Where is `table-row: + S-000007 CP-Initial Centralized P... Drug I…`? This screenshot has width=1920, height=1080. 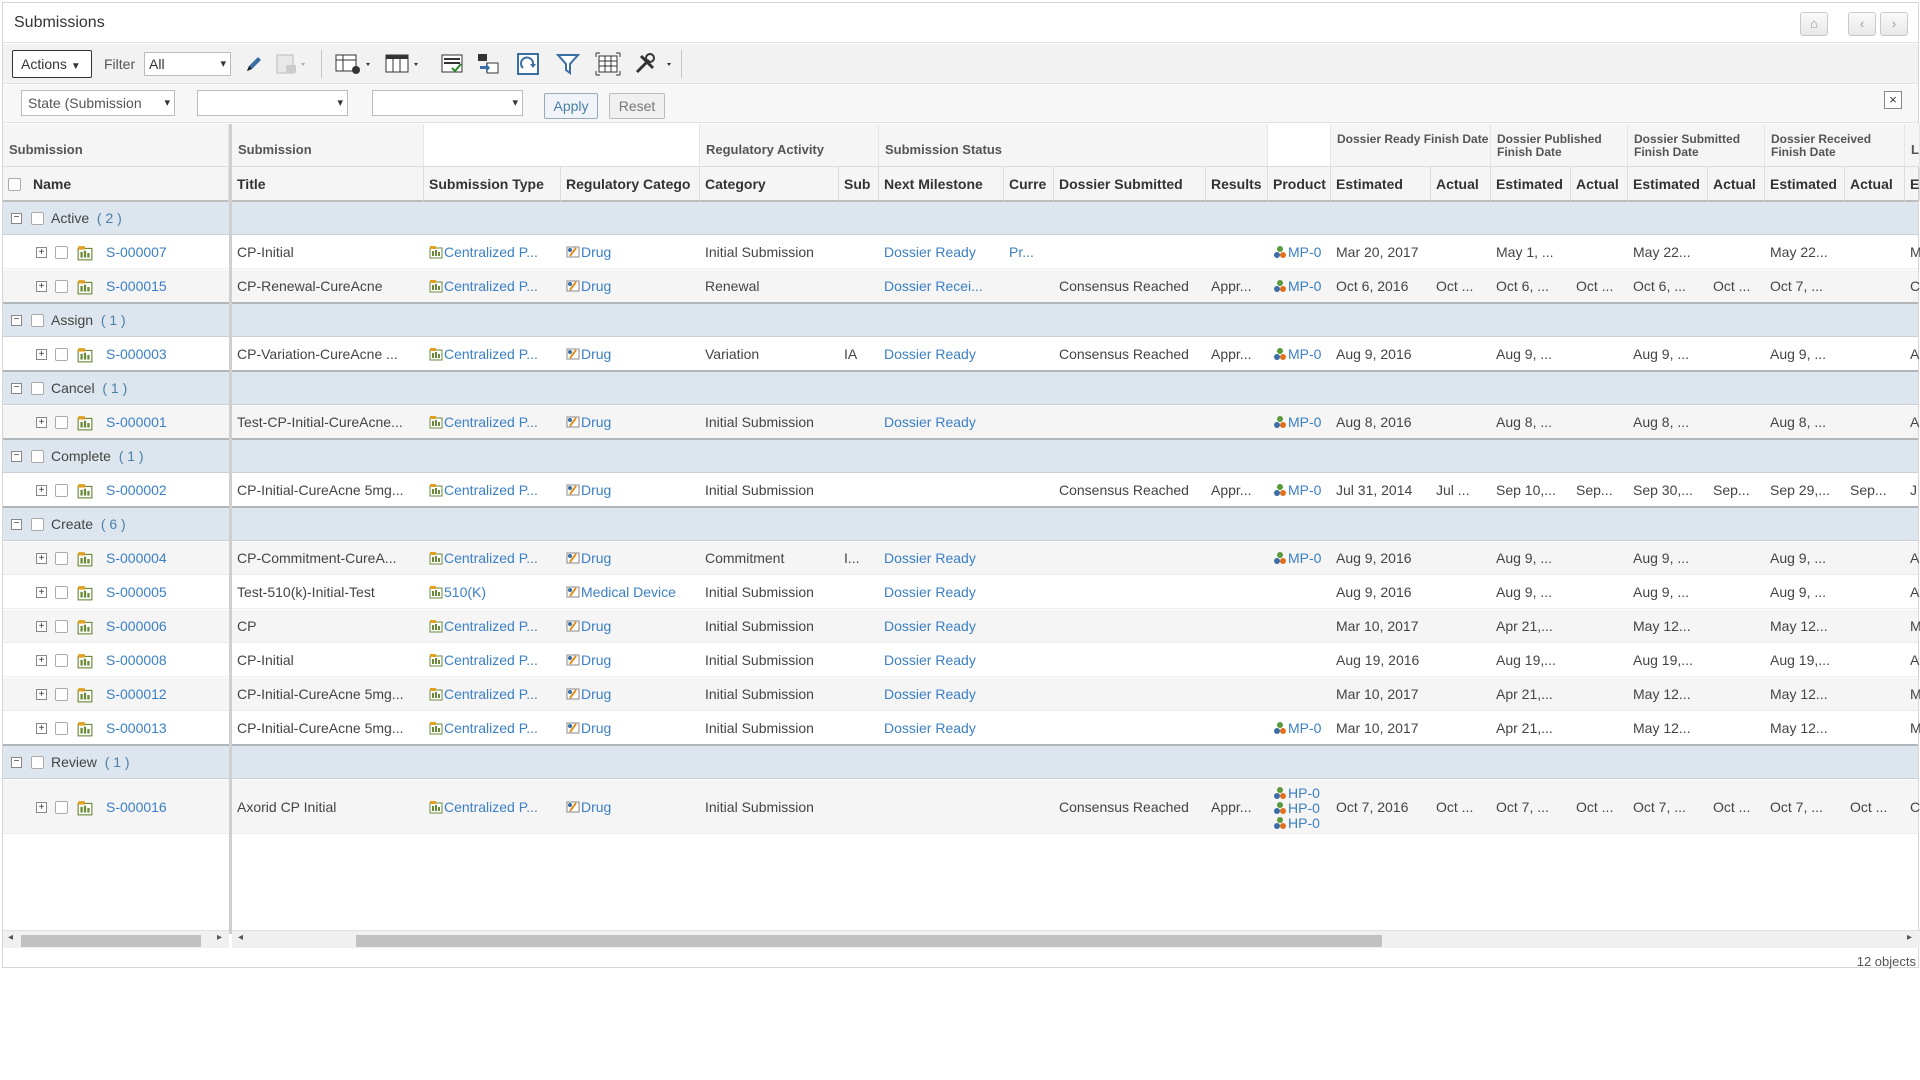 table-row: + S-000007 CP-Initial Centralized P... Drug I… is located at coordinates (961, 252).